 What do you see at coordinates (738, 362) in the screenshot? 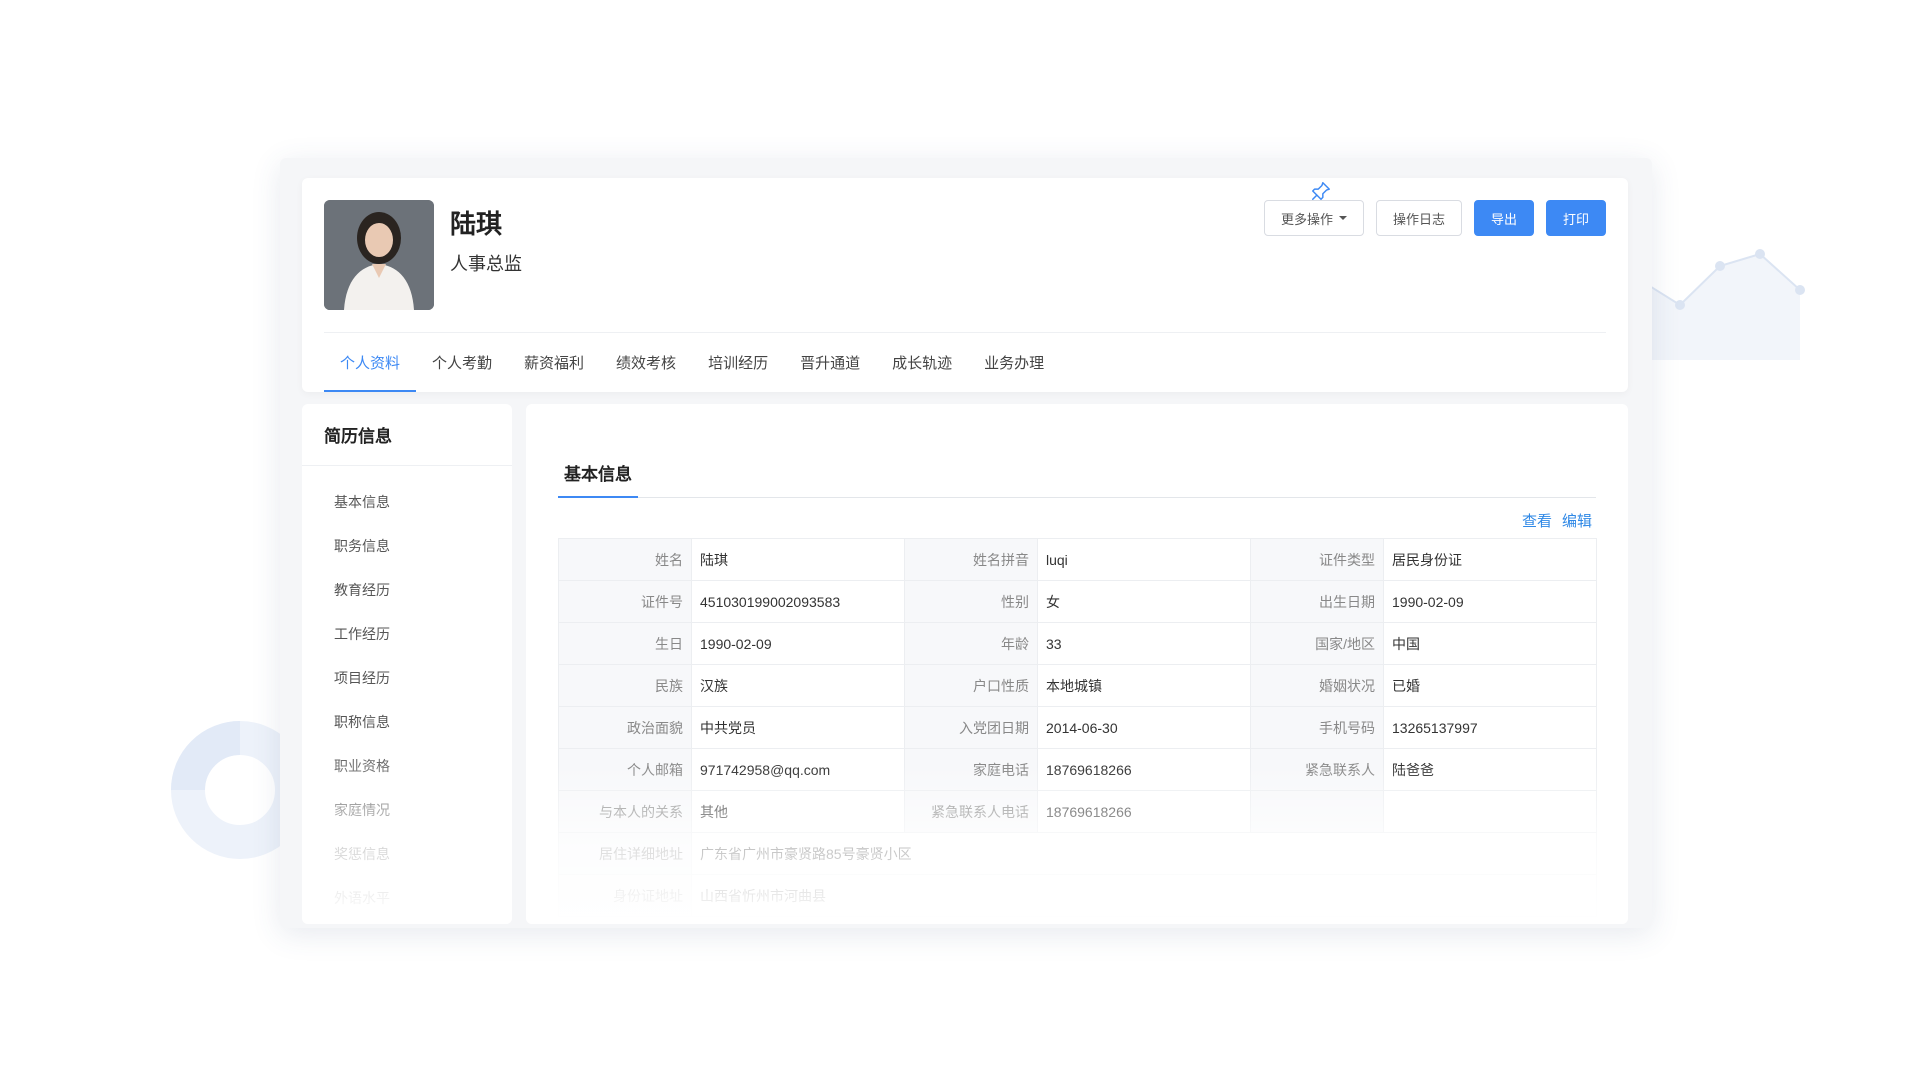
I see `tab-training: 培训经历` at bounding box center [738, 362].